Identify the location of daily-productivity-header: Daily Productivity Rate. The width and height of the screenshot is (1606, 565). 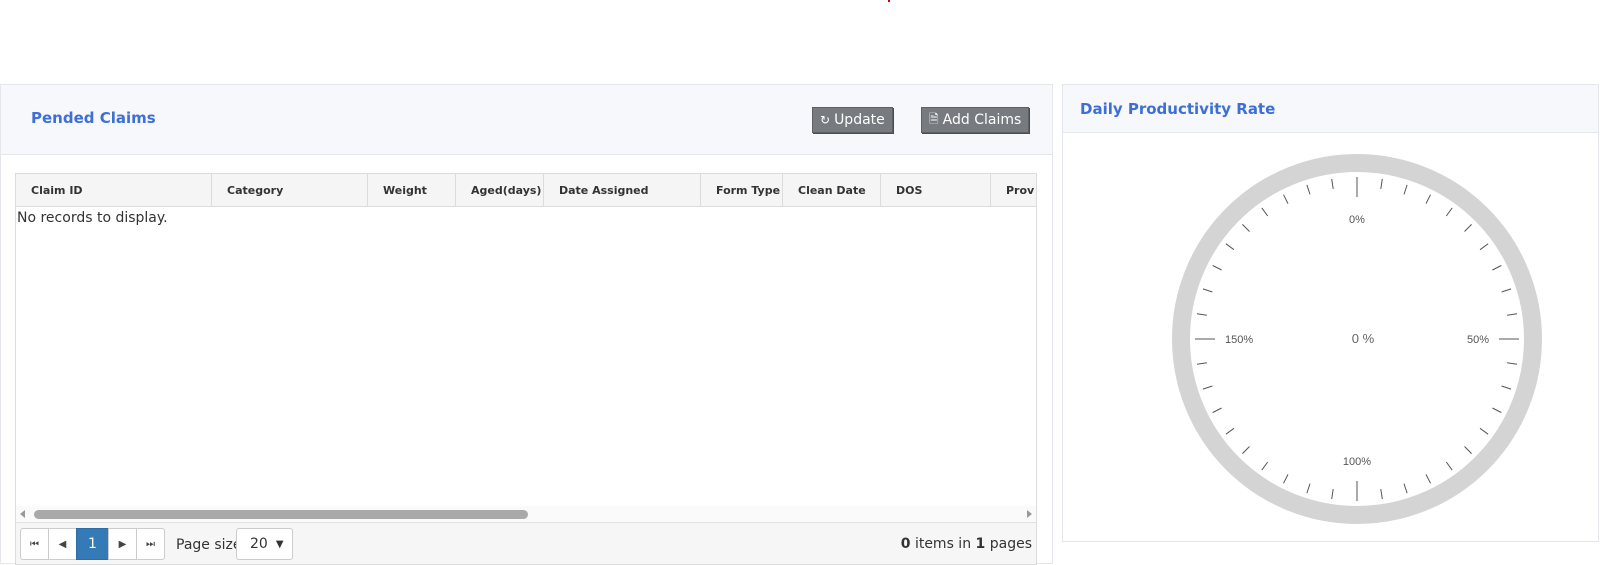
(1330, 109).